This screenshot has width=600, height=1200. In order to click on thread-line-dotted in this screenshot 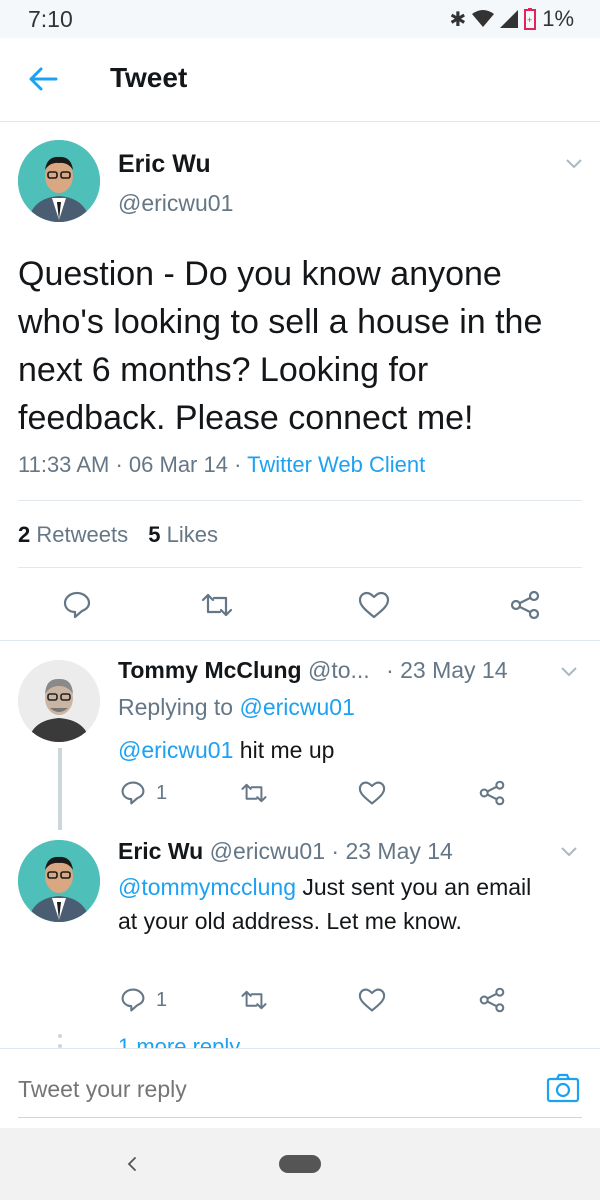, I will do `click(60, 1041)`.